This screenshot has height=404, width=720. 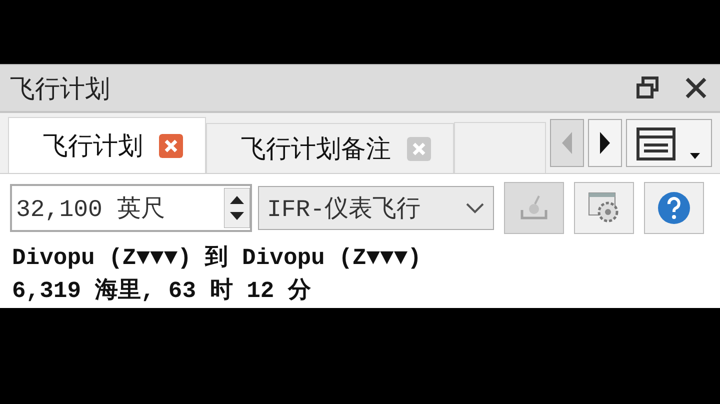 What do you see at coordinates (567, 143) in the screenshot?
I see `left-arrow-icon` at bounding box center [567, 143].